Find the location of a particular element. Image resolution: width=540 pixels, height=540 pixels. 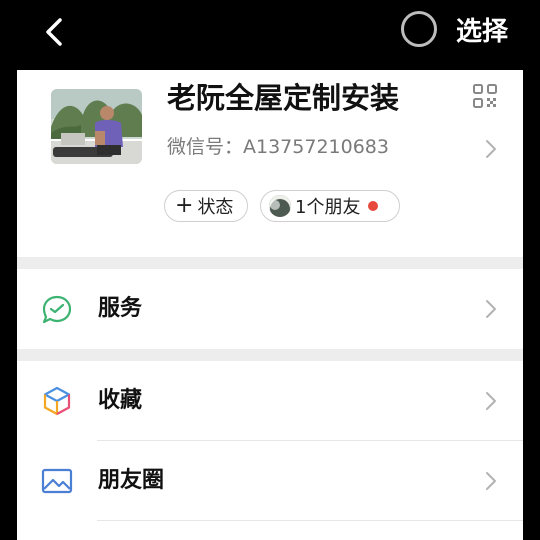

menu-item-moments: 朋友圈 is located at coordinates (270, 481).